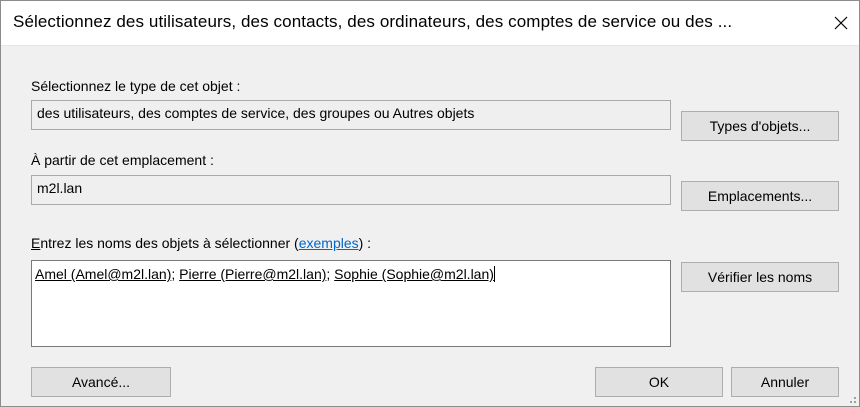 This screenshot has height=407, width=860. I want to click on name-entry-pierre: Pierre (Pierre@m2l.lan), so click(252, 274).